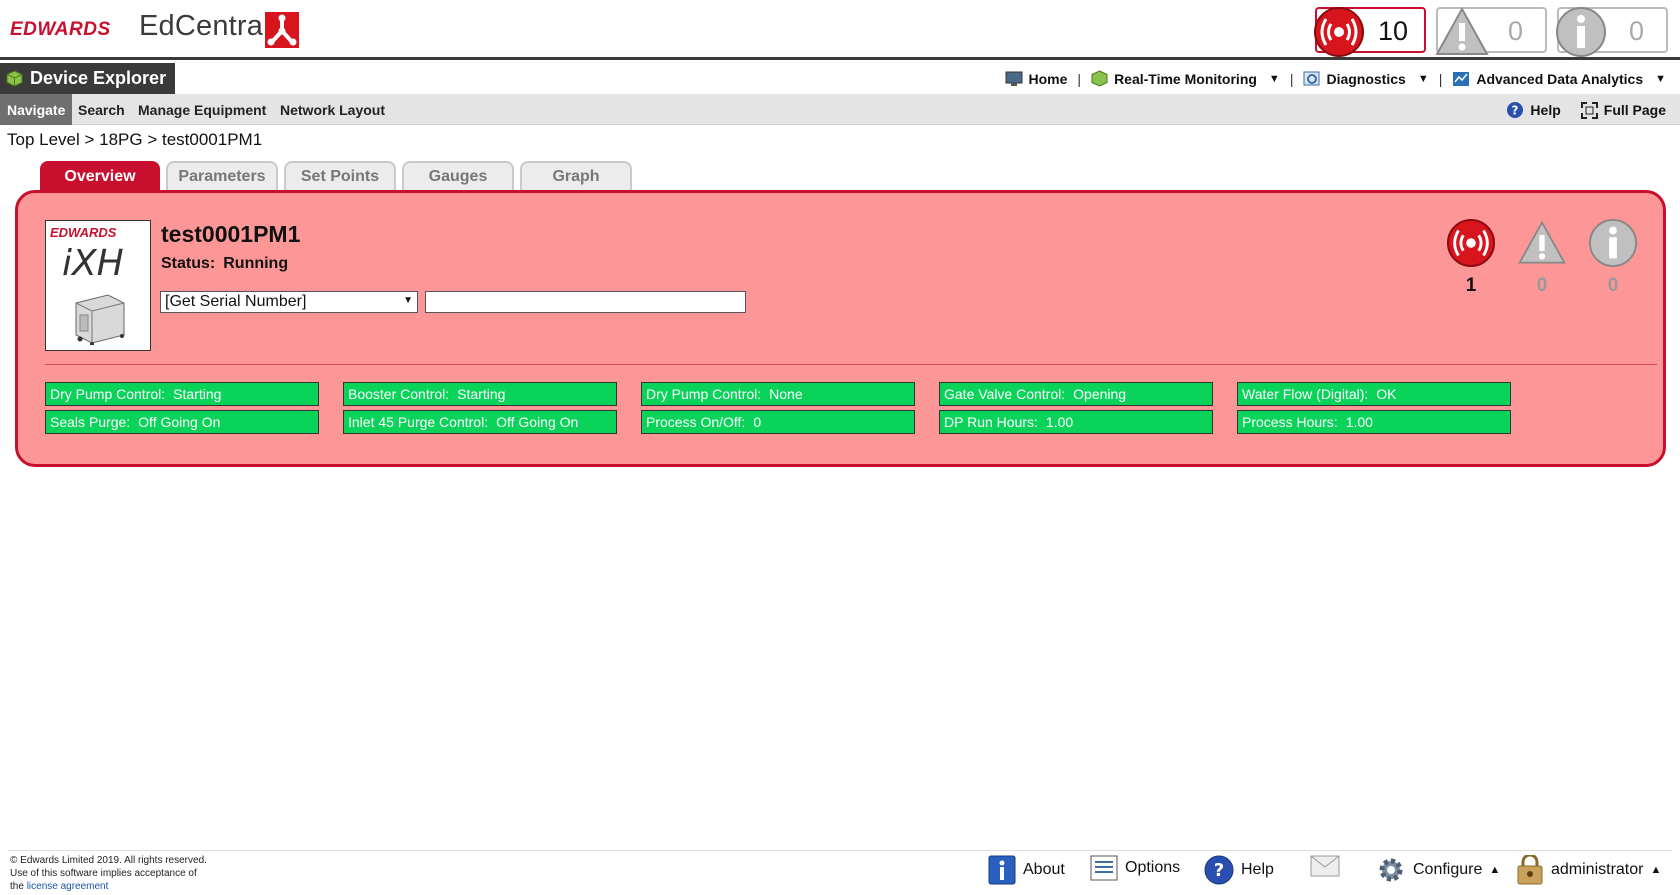 The width and height of the screenshot is (1680, 895). What do you see at coordinates (1597, 869) in the screenshot?
I see `user-label: administrator` at bounding box center [1597, 869].